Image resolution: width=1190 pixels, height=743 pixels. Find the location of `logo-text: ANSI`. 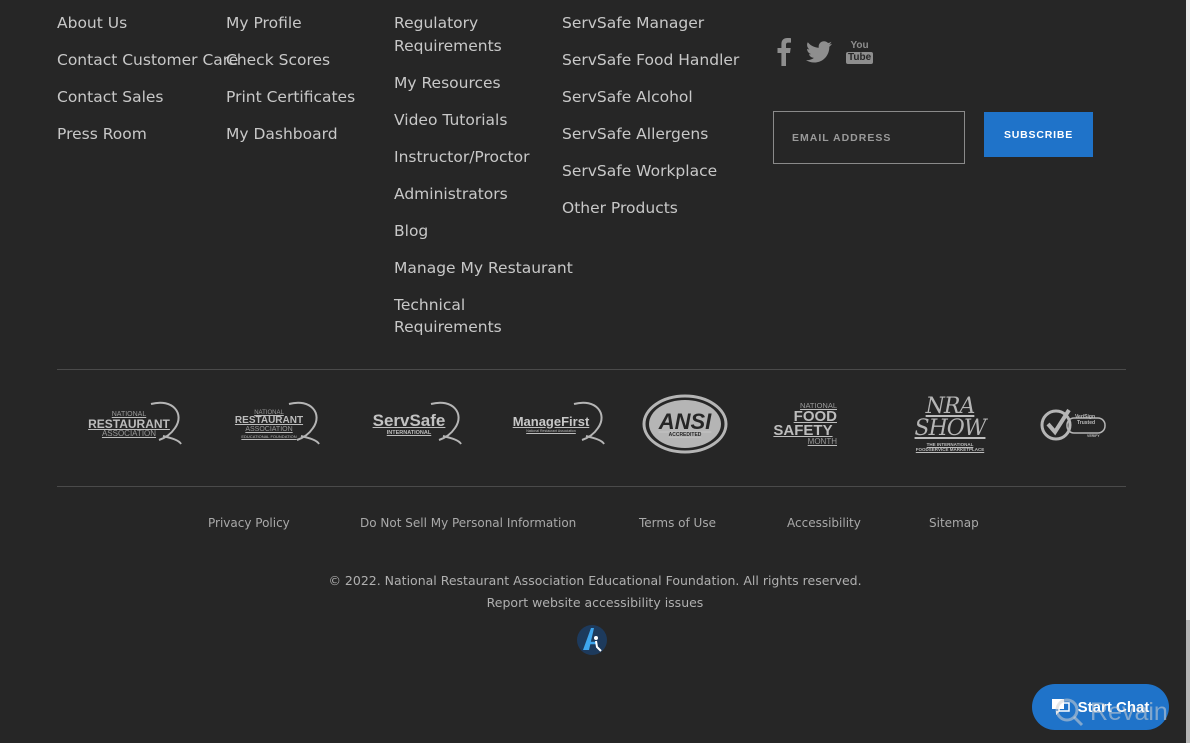

logo-text: ANSI is located at coordinates (685, 421).